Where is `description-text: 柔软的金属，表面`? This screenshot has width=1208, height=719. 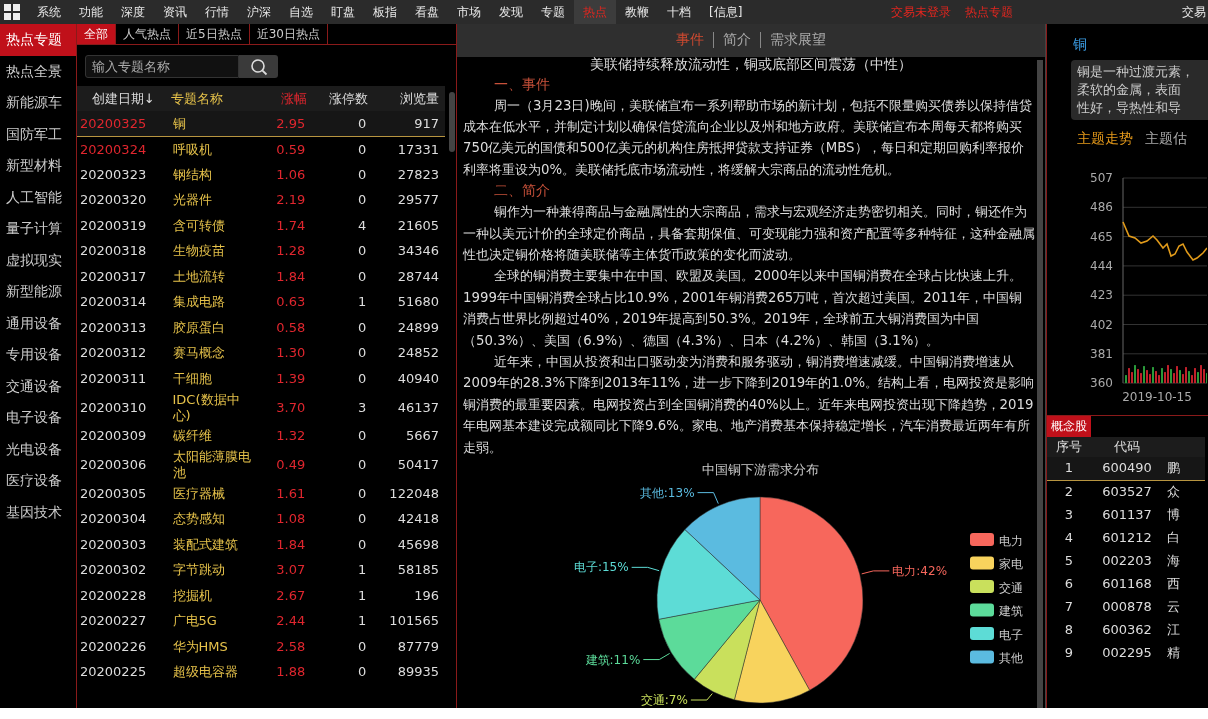
description-text: 柔软的金属，表面 is located at coordinates (1129, 90).